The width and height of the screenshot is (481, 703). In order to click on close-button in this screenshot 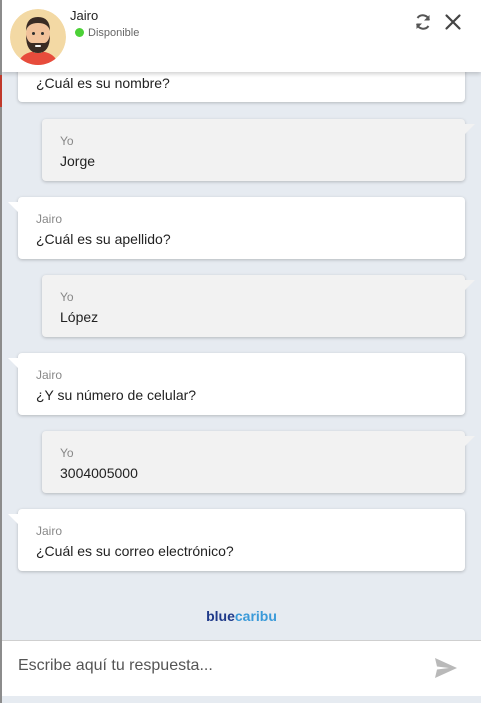, I will do `click(453, 22)`.